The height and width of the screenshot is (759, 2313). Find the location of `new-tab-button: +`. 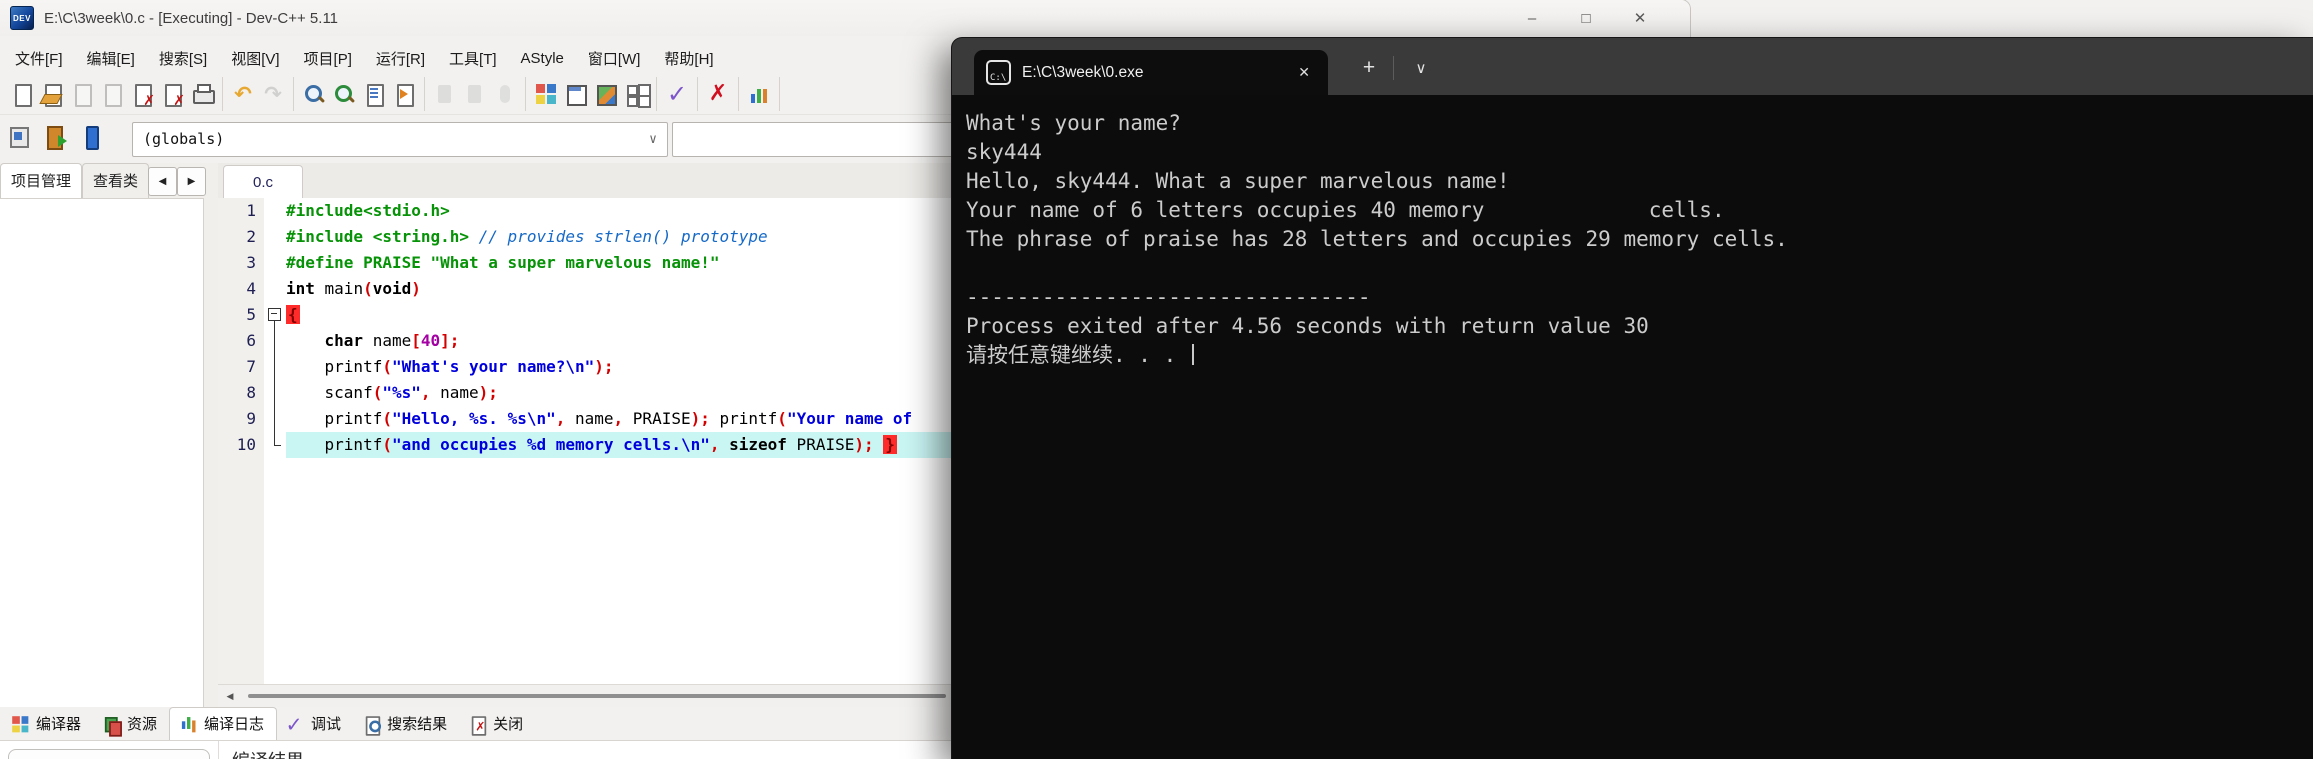

new-tab-button: + is located at coordinates (1369, 68).